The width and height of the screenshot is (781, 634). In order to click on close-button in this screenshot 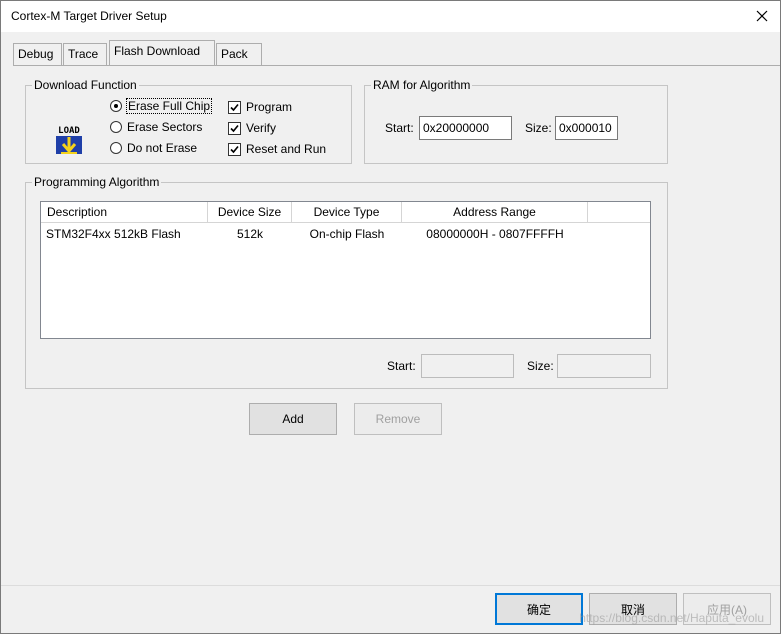, I will do `click(762, 16)`.